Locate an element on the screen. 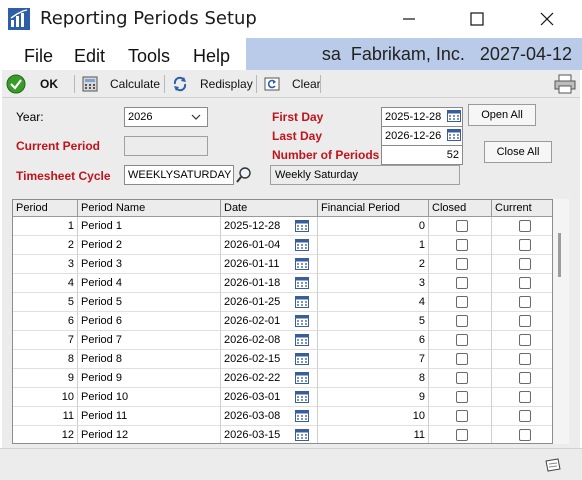 This screenshot has width=582, height=480. last-day-calendar-icon is located at coordinates (454, 135).